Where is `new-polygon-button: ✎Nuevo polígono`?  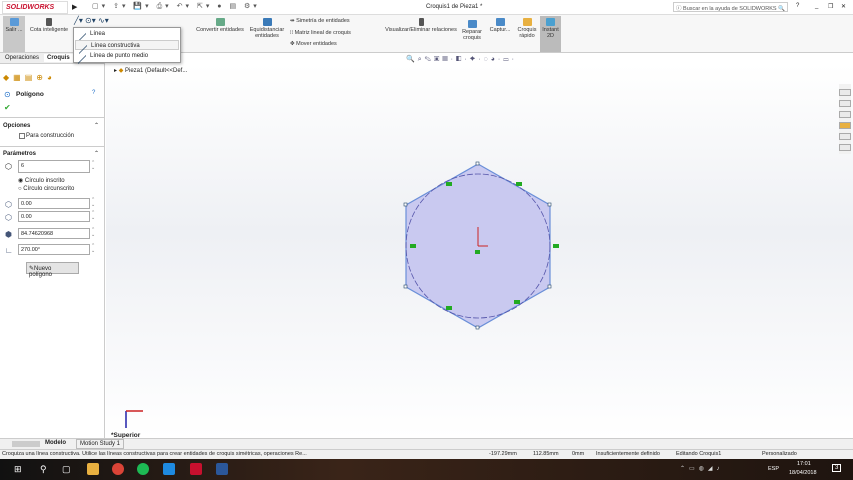 new-polygon-button: ✎Nuevo polígono is located at coordinates (52, 270).